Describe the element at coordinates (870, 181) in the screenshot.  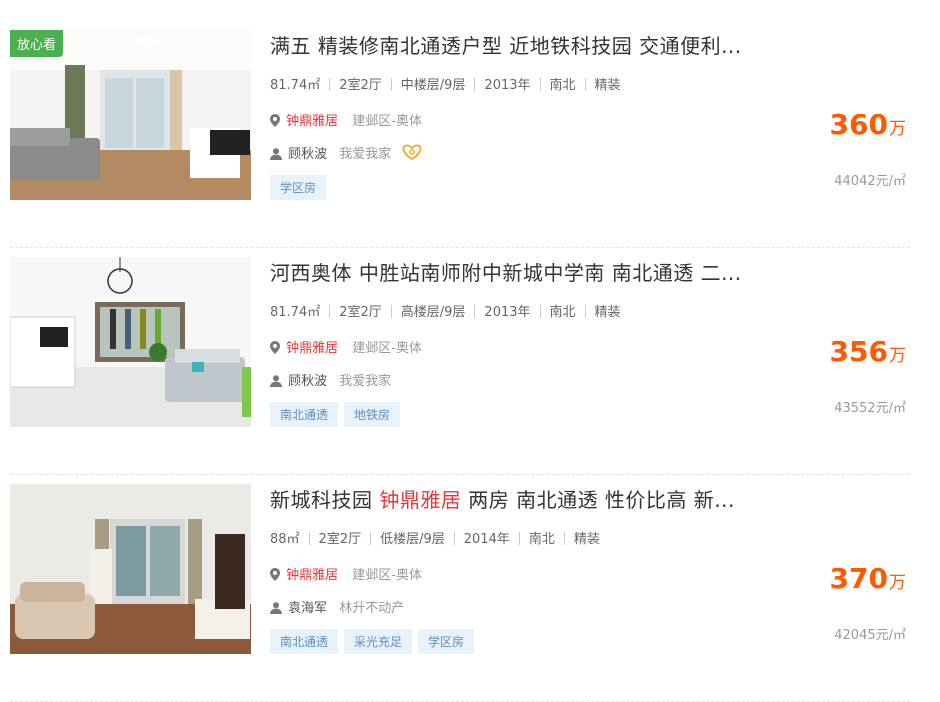
I see `unit-price: 44042元/㎡` at that location.